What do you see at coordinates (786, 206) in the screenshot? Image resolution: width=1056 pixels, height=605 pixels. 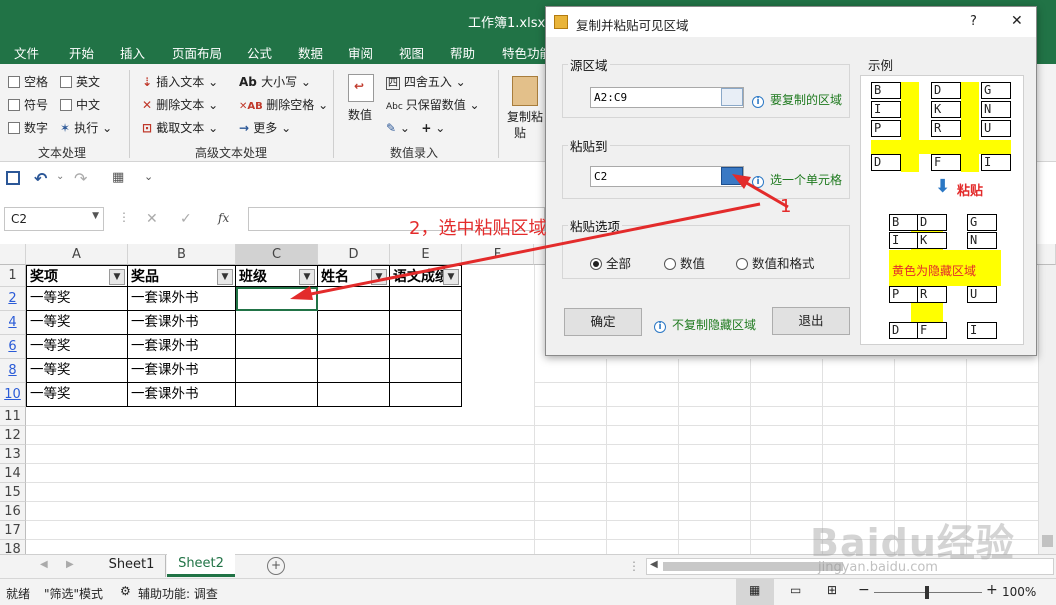 I see `annotation-step1: 1` at bounding box center [786, 206].